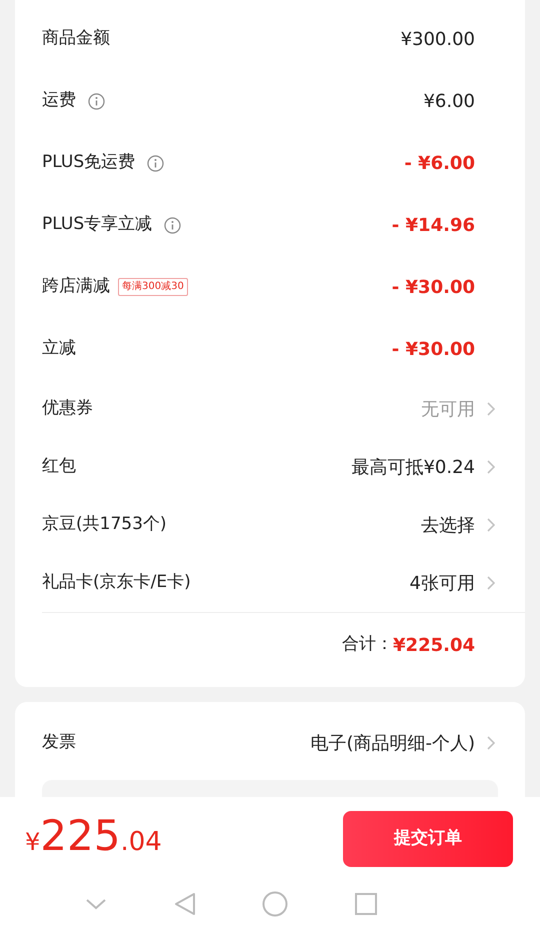 This screenshot has height=941, width=540. What do you see at coordinates (434, 646) in the screenshot?
I see `total-value: ¥225.04` at bounding box center [434, 646].